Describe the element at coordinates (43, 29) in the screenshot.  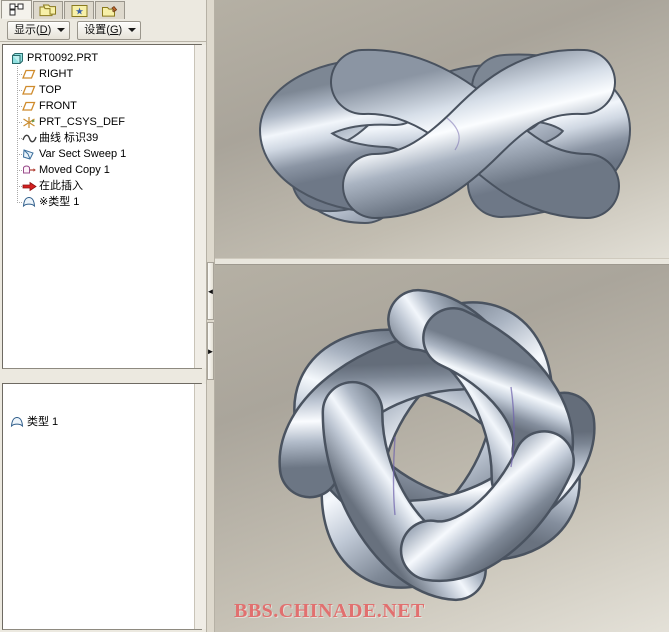
I see `show-menu-mnemonic: D` at that location.